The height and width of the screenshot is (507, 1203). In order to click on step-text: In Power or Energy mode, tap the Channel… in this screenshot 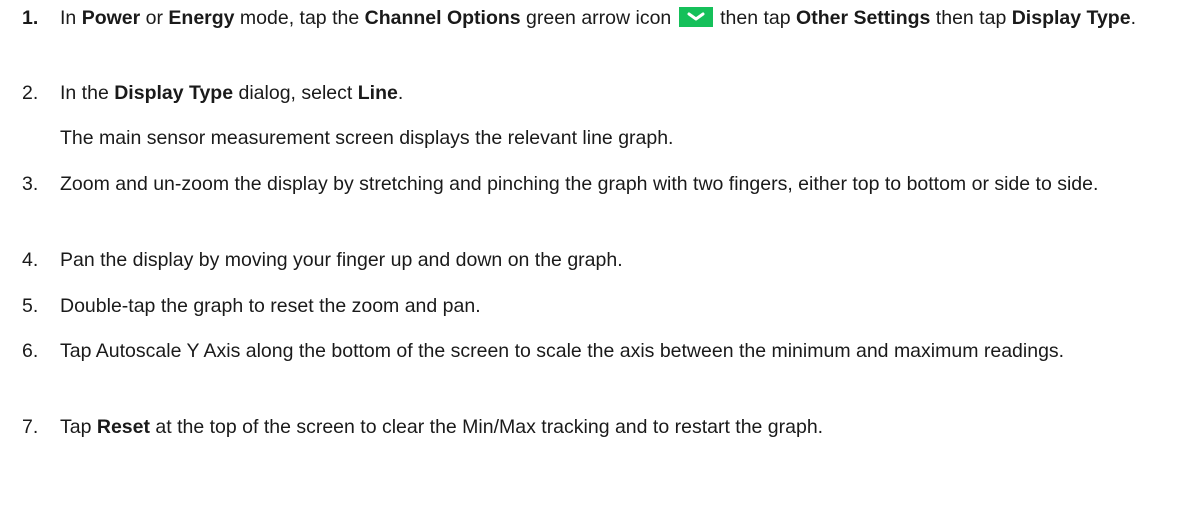, I will do `click(624, 18)`.